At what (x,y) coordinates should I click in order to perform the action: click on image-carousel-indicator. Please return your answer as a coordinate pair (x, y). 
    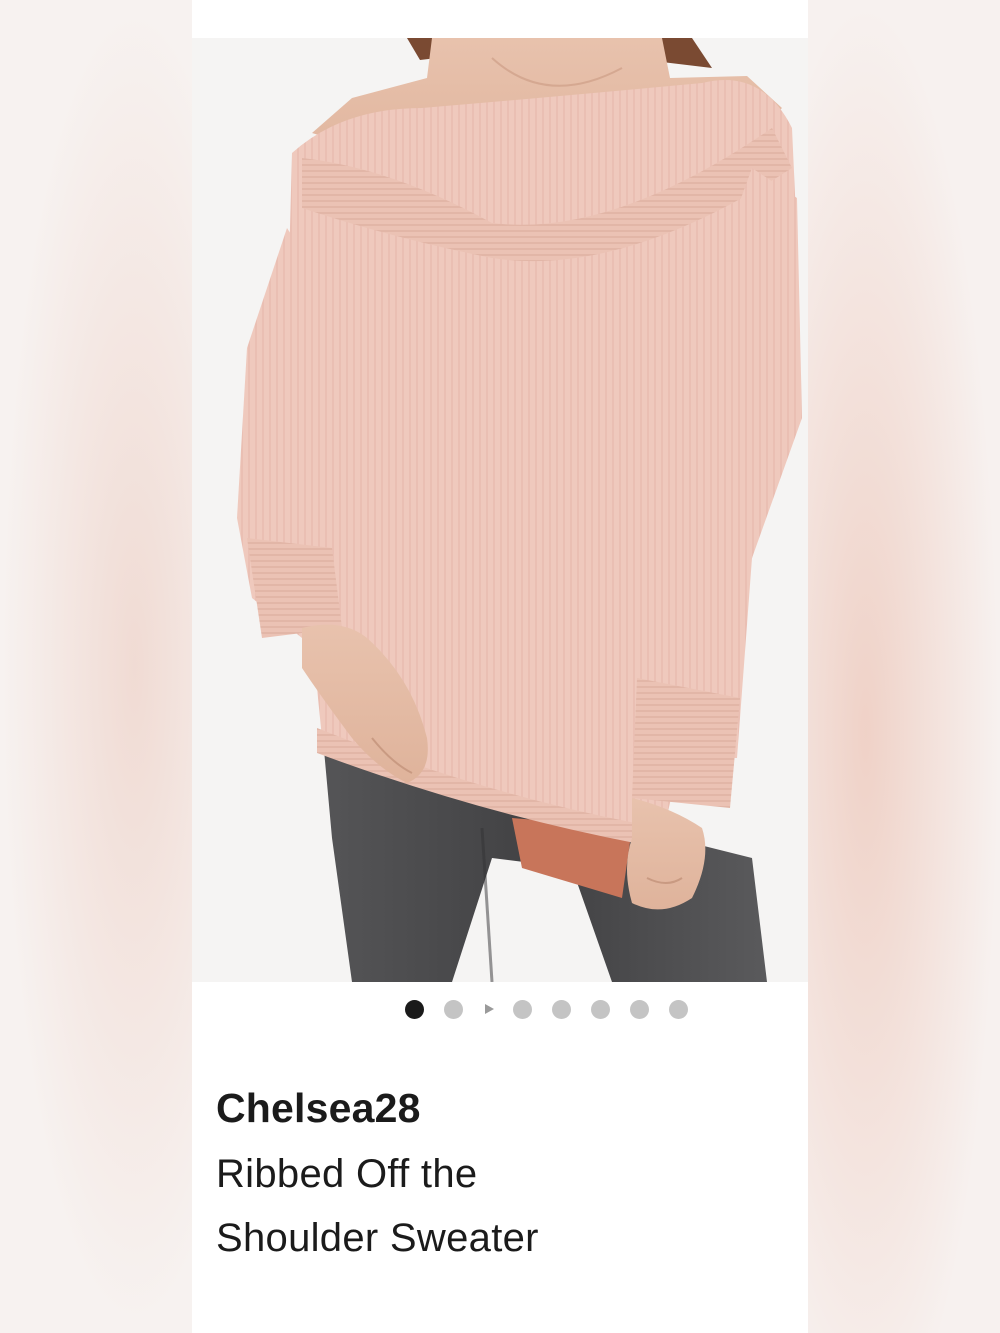
    Looking at the image, I should click on (500, 1009).